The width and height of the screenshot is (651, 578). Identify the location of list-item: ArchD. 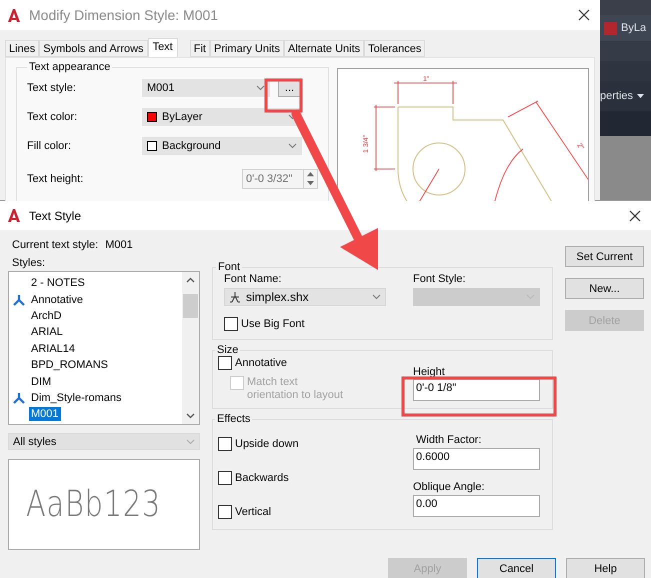
(46, 315).